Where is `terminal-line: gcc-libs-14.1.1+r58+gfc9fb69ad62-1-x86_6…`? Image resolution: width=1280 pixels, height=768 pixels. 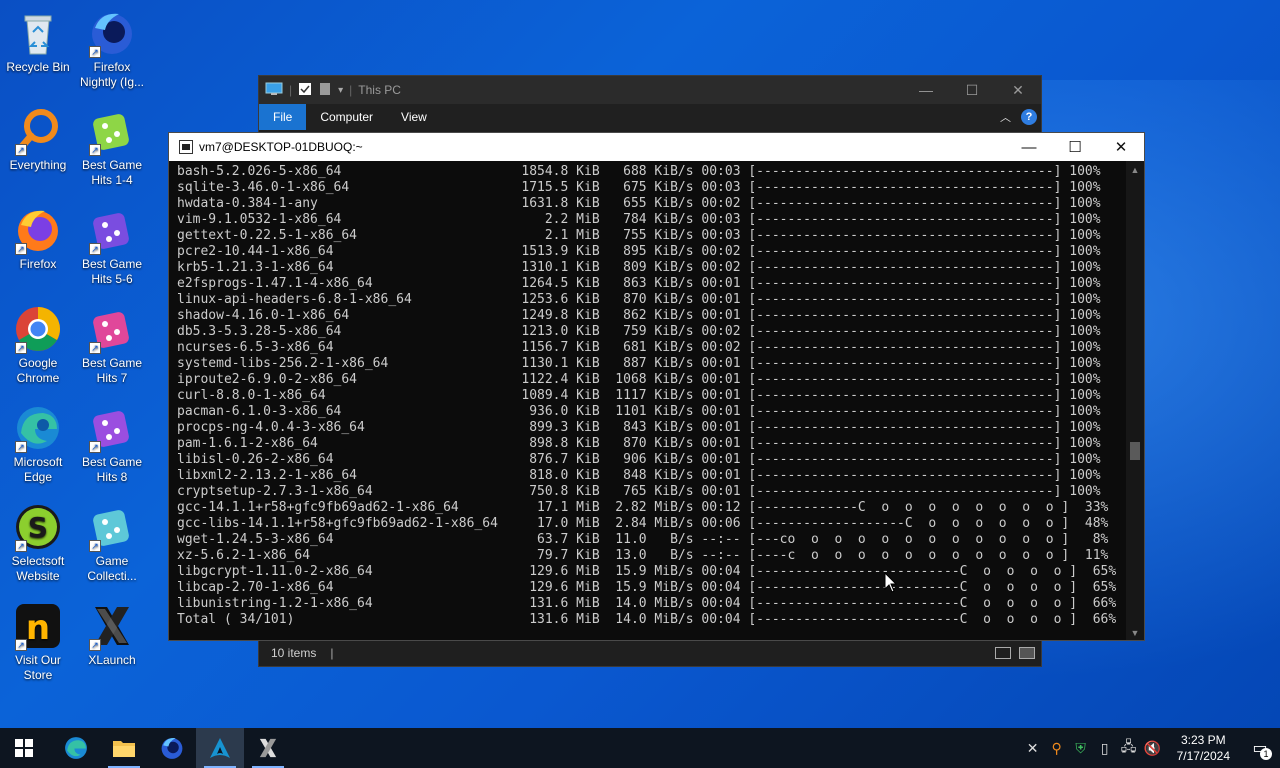
terminal-line: gcc-libs-14.1.1+r58+gfc9fb69ad62-1-x86_6… is located at coordinates (643, 523).